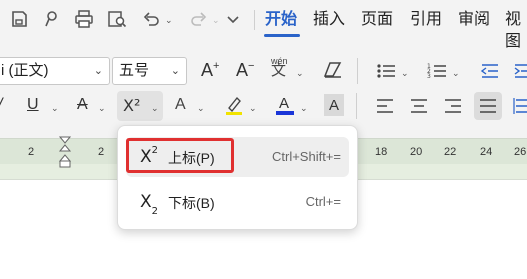  What do you see at coordinates (237, 202) in the screenshot?
I see `menu-item-subscript: X2 下标(B) Ctrl+=` at bounding box center [237, 202].